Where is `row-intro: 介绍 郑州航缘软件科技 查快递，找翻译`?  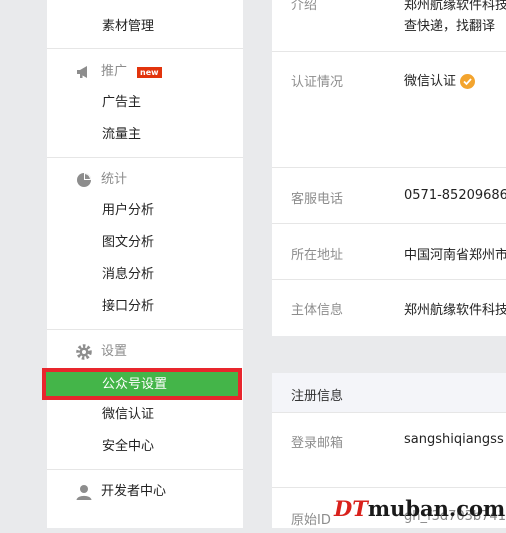
row-intro: 介绍 郑州航缘软件科技 查快递，找翻译 is located at coordinates (389, 26).